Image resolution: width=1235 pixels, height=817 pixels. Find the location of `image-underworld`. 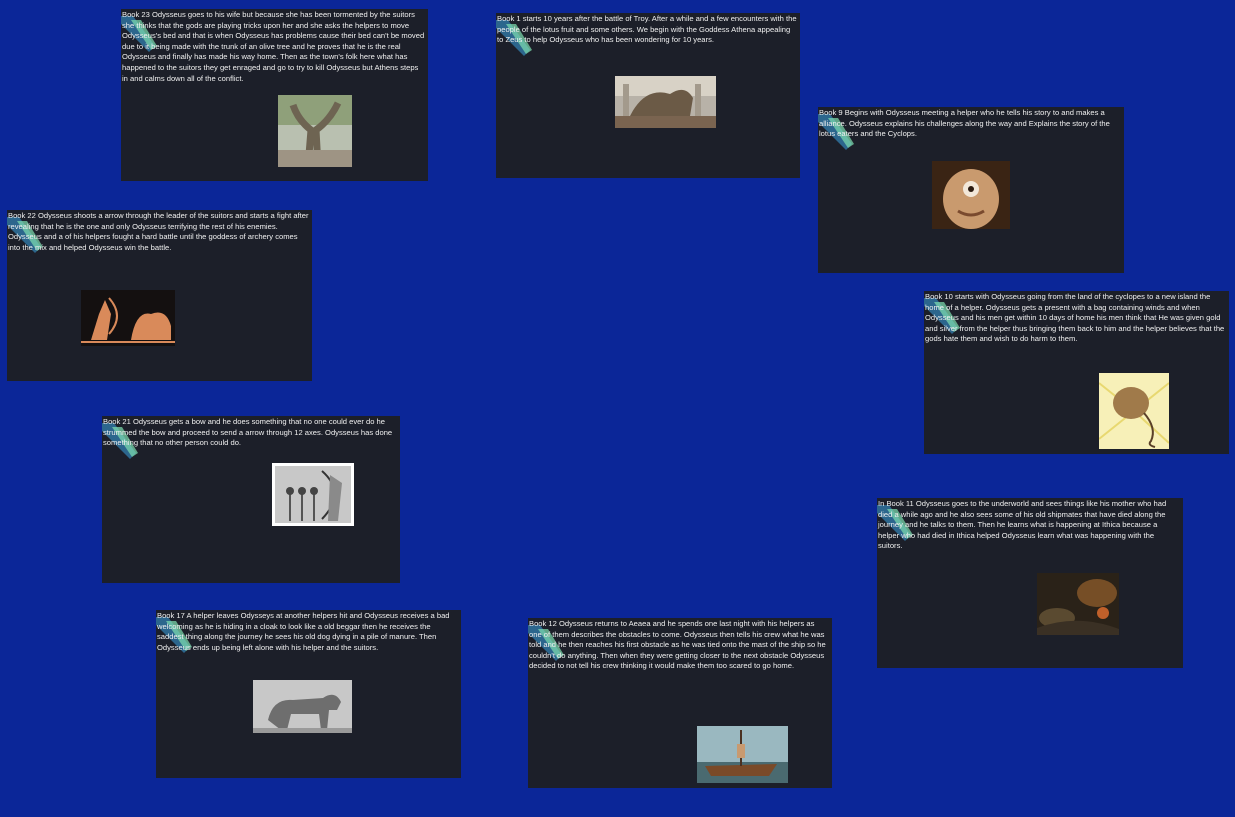

image-underworld is located at coordinates (1078, 604).